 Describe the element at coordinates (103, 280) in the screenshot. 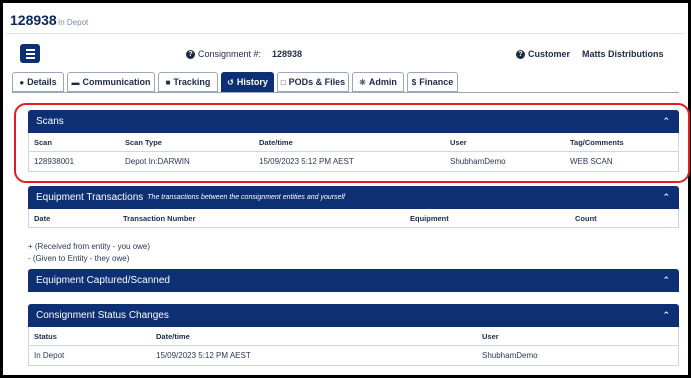

I see `equipment-captured-title: Equipment Captured/Scanned` at that location.